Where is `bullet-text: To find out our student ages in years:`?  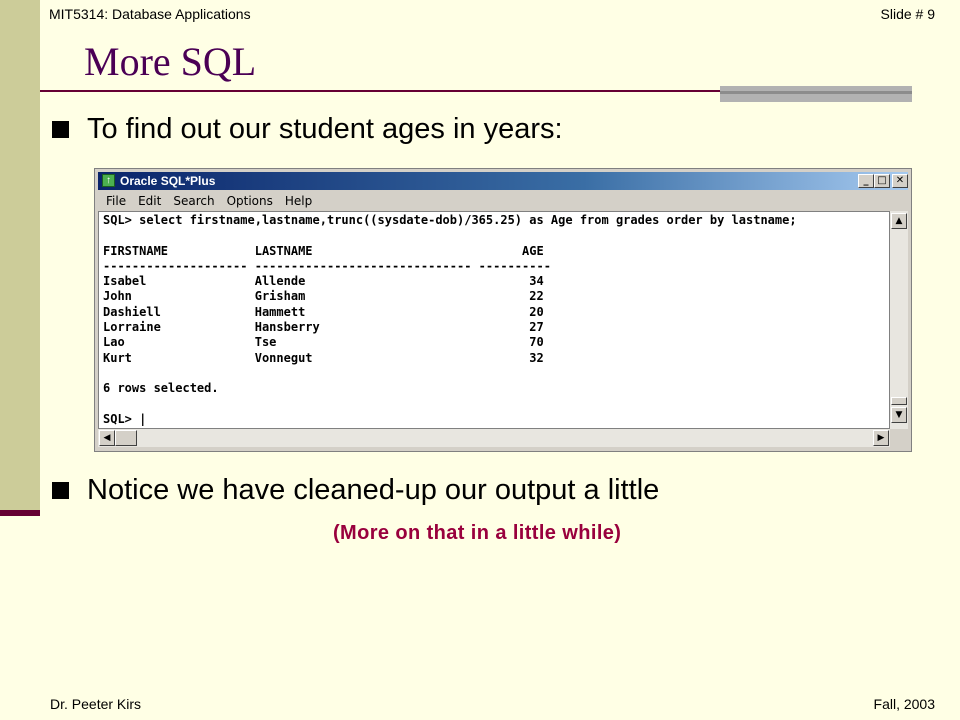 bullet-text: To find out our student ages in years: is located at coordinates (325, 129).